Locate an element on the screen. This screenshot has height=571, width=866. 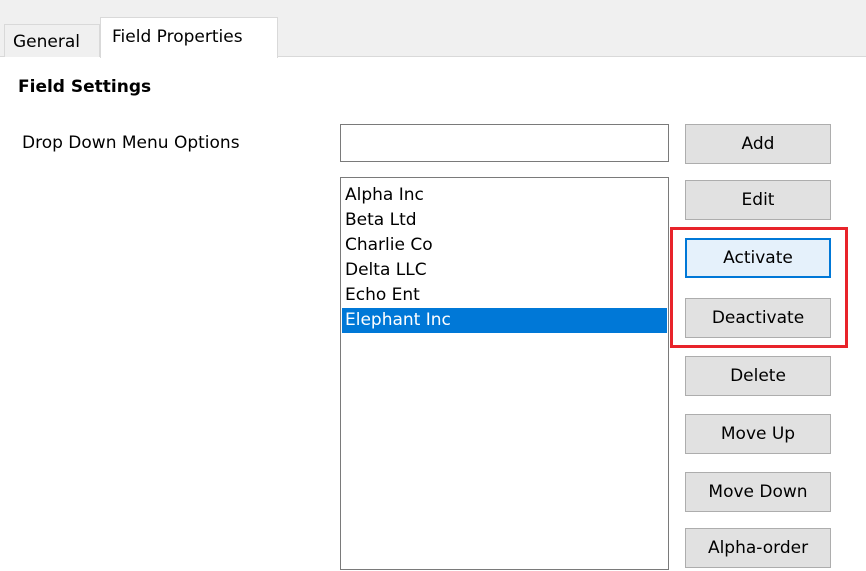
move-up-button: Move Up is located at coordinates (758, 434).